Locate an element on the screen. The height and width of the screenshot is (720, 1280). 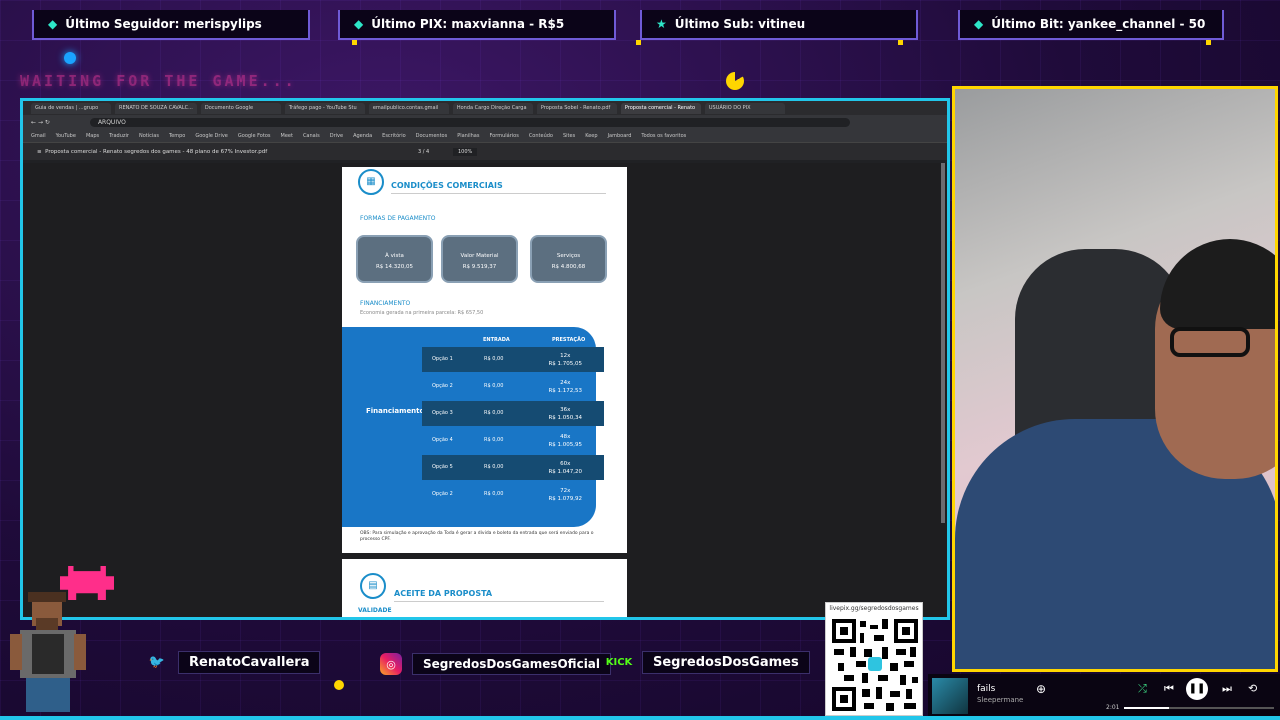
row-value: R$ 1.079,92 is located at coordinates (565, 499).